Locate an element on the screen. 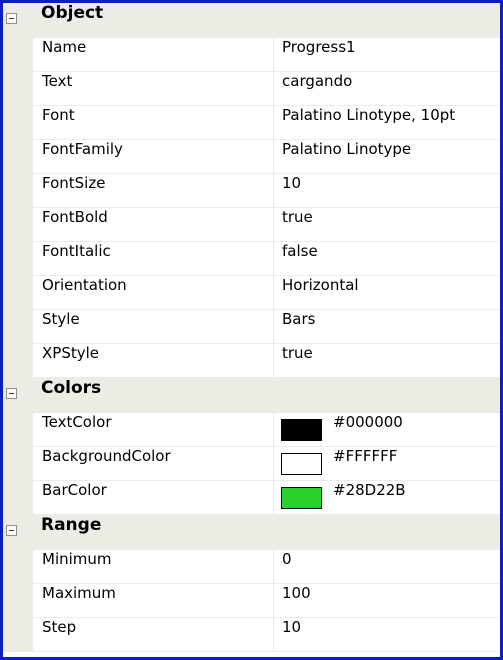 Image resolution: width=503 pixels, height=660 pixels. property-value-cell: #FFFFFF is located at coordinates (387, 464).